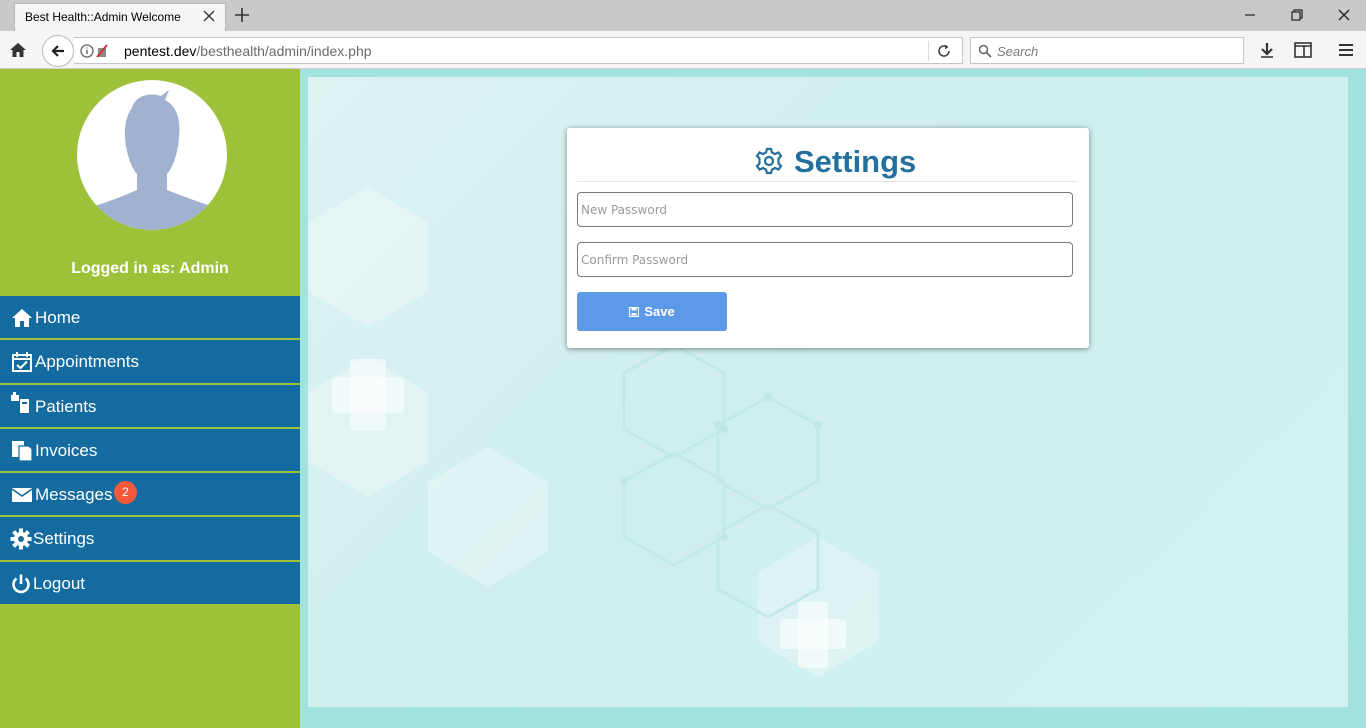 The image size is (1366, 728). What do you see at coordinates (928, 51) in the screenshot?
I see `url-divider` at bounding box center [928, 51].